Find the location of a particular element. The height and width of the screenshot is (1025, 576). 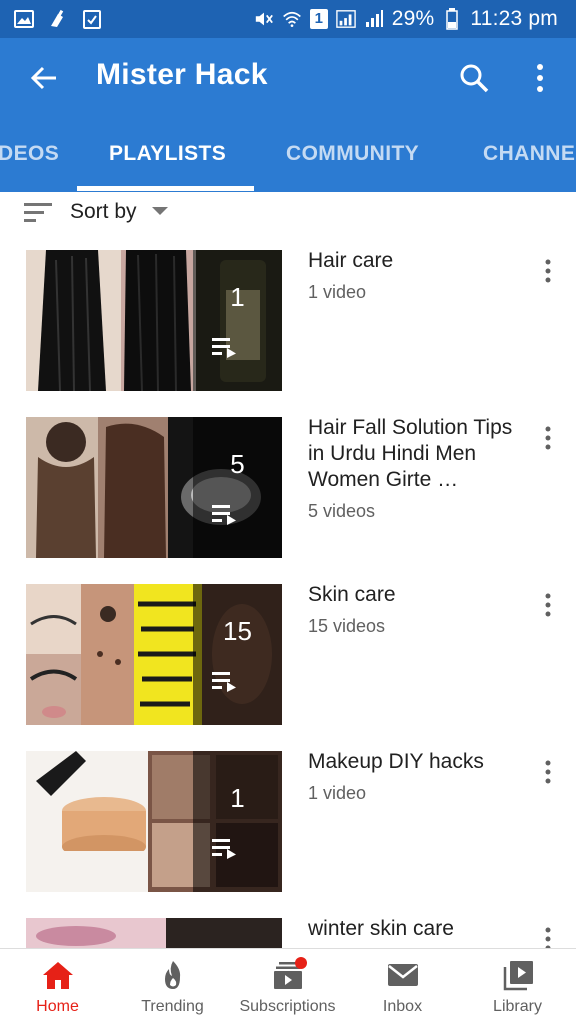

app-bar: Mister Hack is located at coordinates (288, 78).